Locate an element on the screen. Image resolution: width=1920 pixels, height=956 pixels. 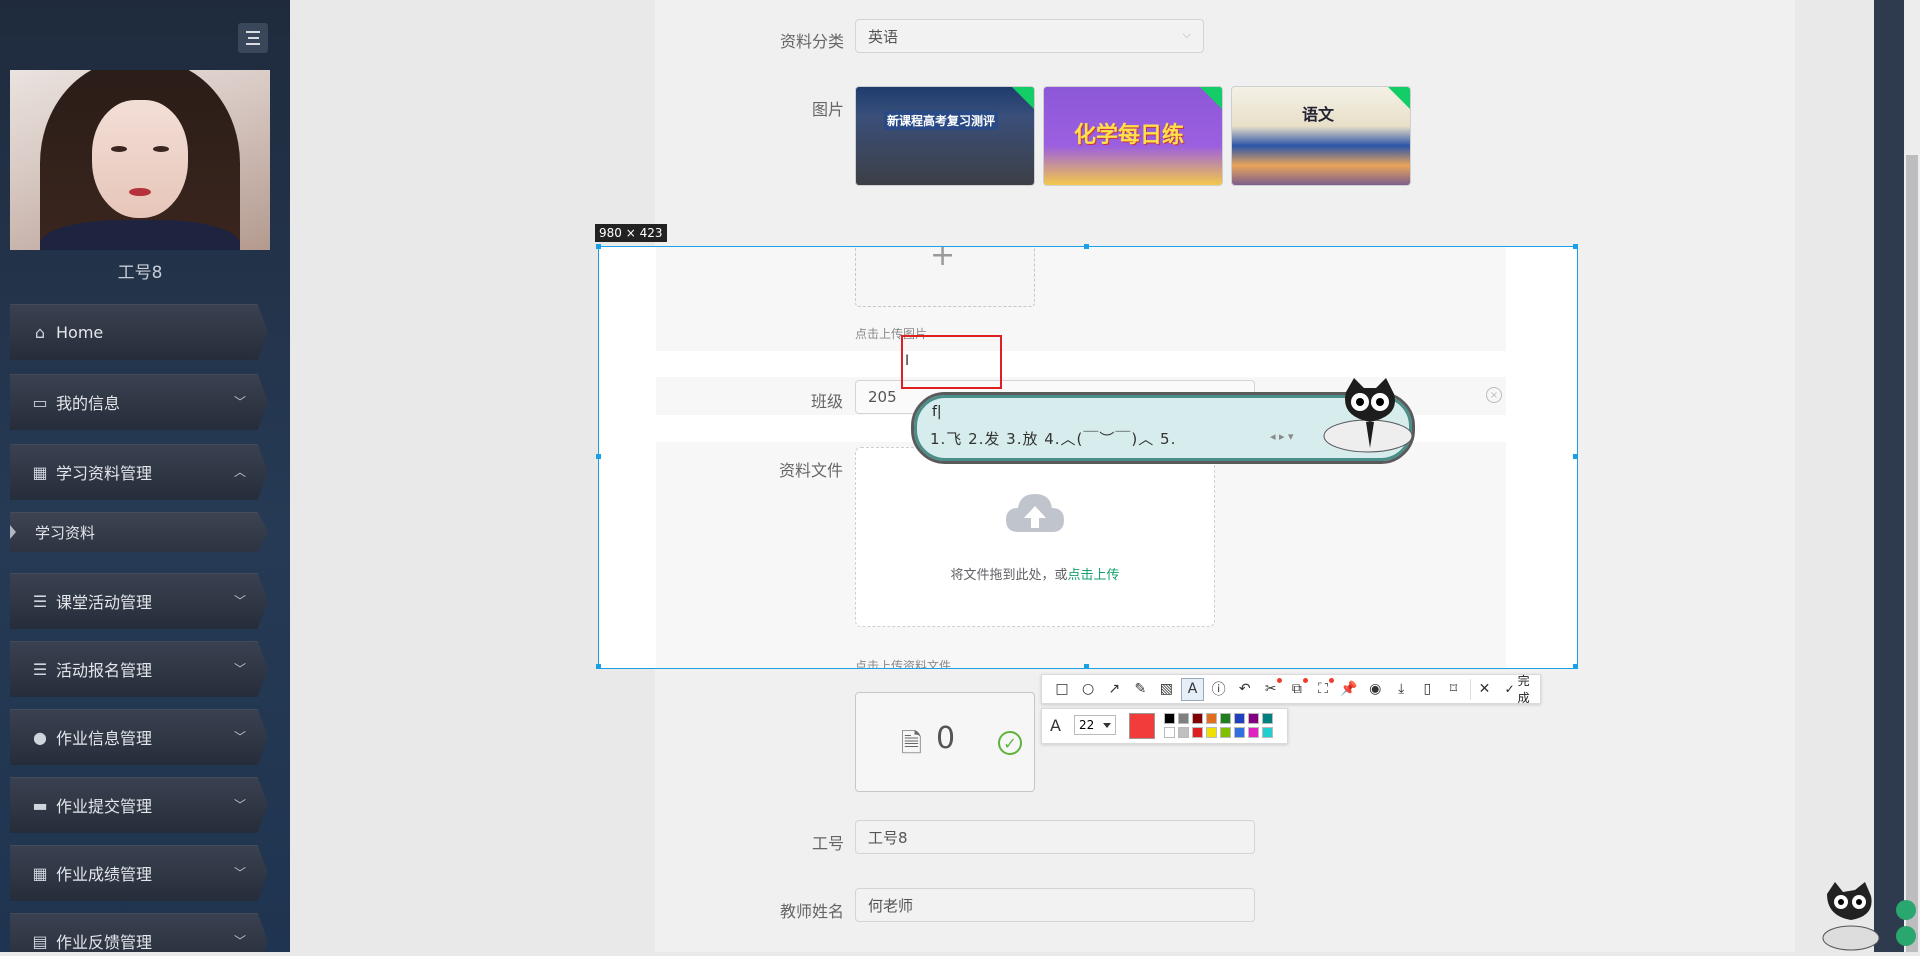
scrollbar-thumb is located at coordinates (1912, 553).